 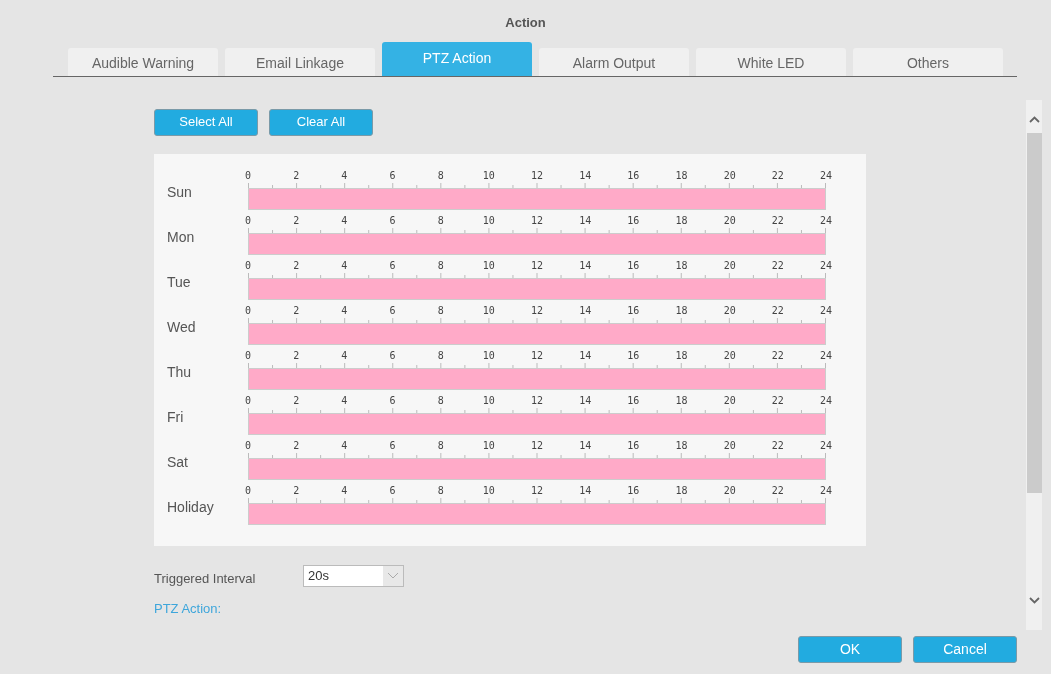 I want to click on field-label: Triggered Interval, so click(x=205, y=578).